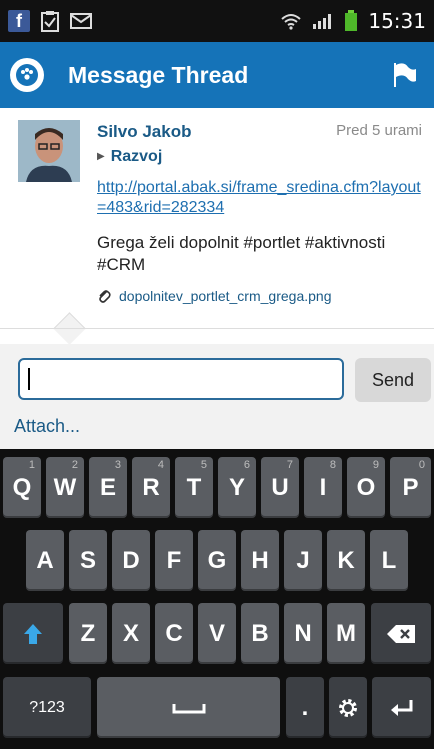 This screenshot has height=749, width=434. I want to click on system-icons: 15:31, so click(353, 21).